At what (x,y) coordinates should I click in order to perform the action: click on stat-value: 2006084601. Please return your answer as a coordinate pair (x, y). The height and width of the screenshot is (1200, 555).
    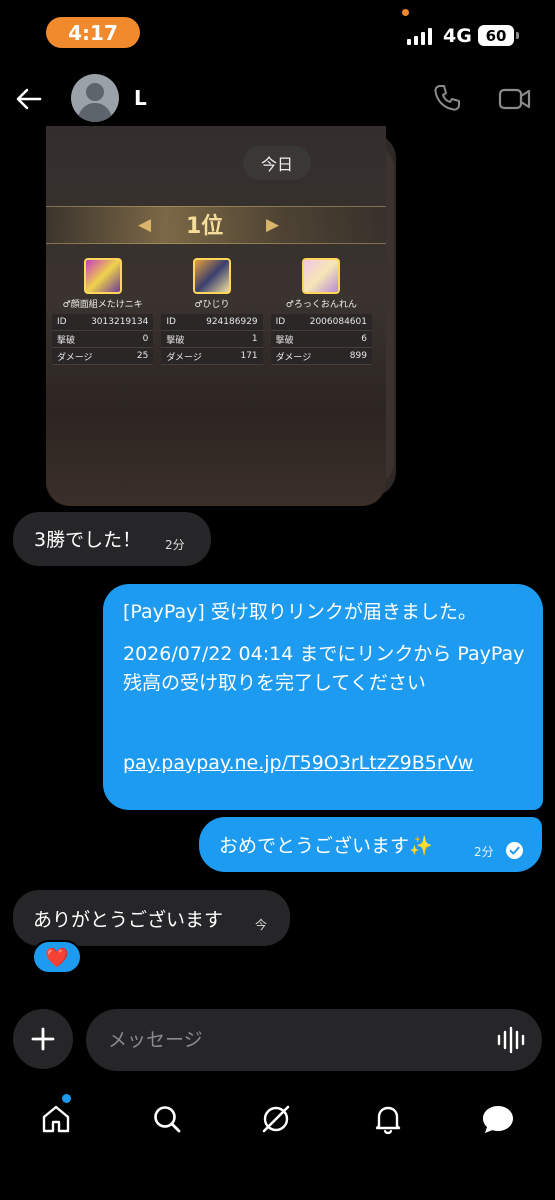
    Looking at the image, I should click on (338, 322).